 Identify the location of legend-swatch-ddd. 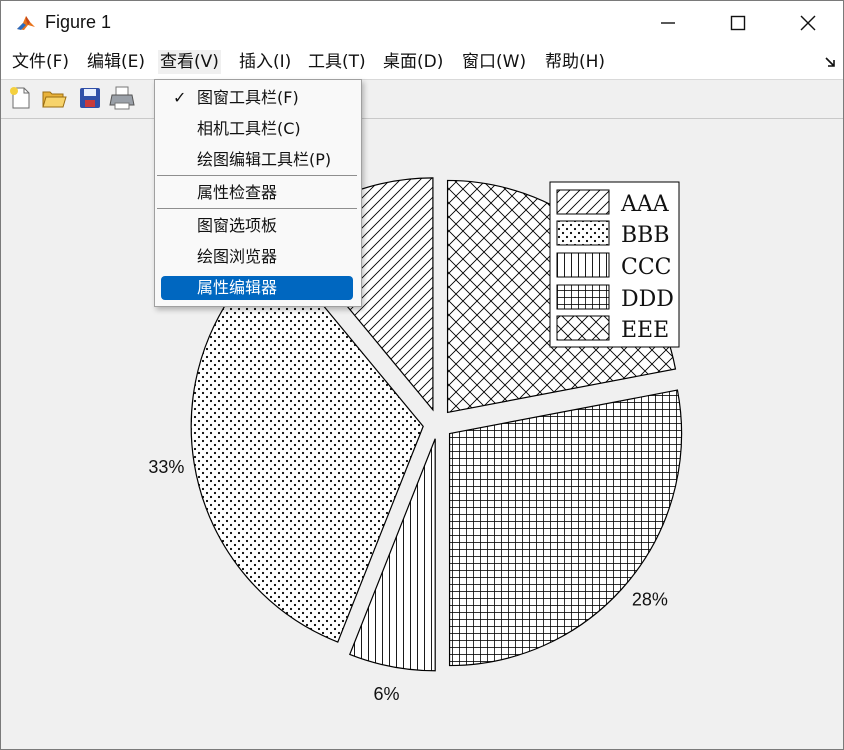
(583, 297).